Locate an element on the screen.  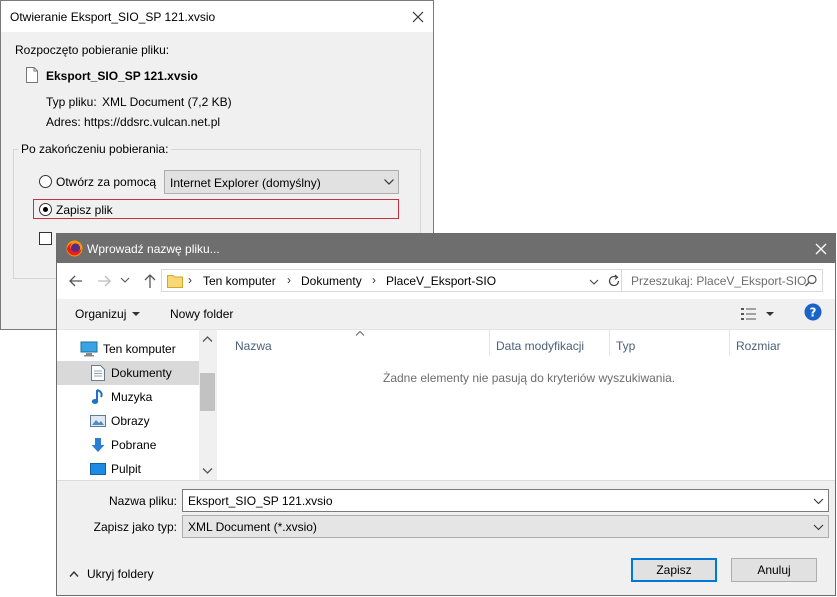
back-arrow-icon is located at coordinates (76, 281).